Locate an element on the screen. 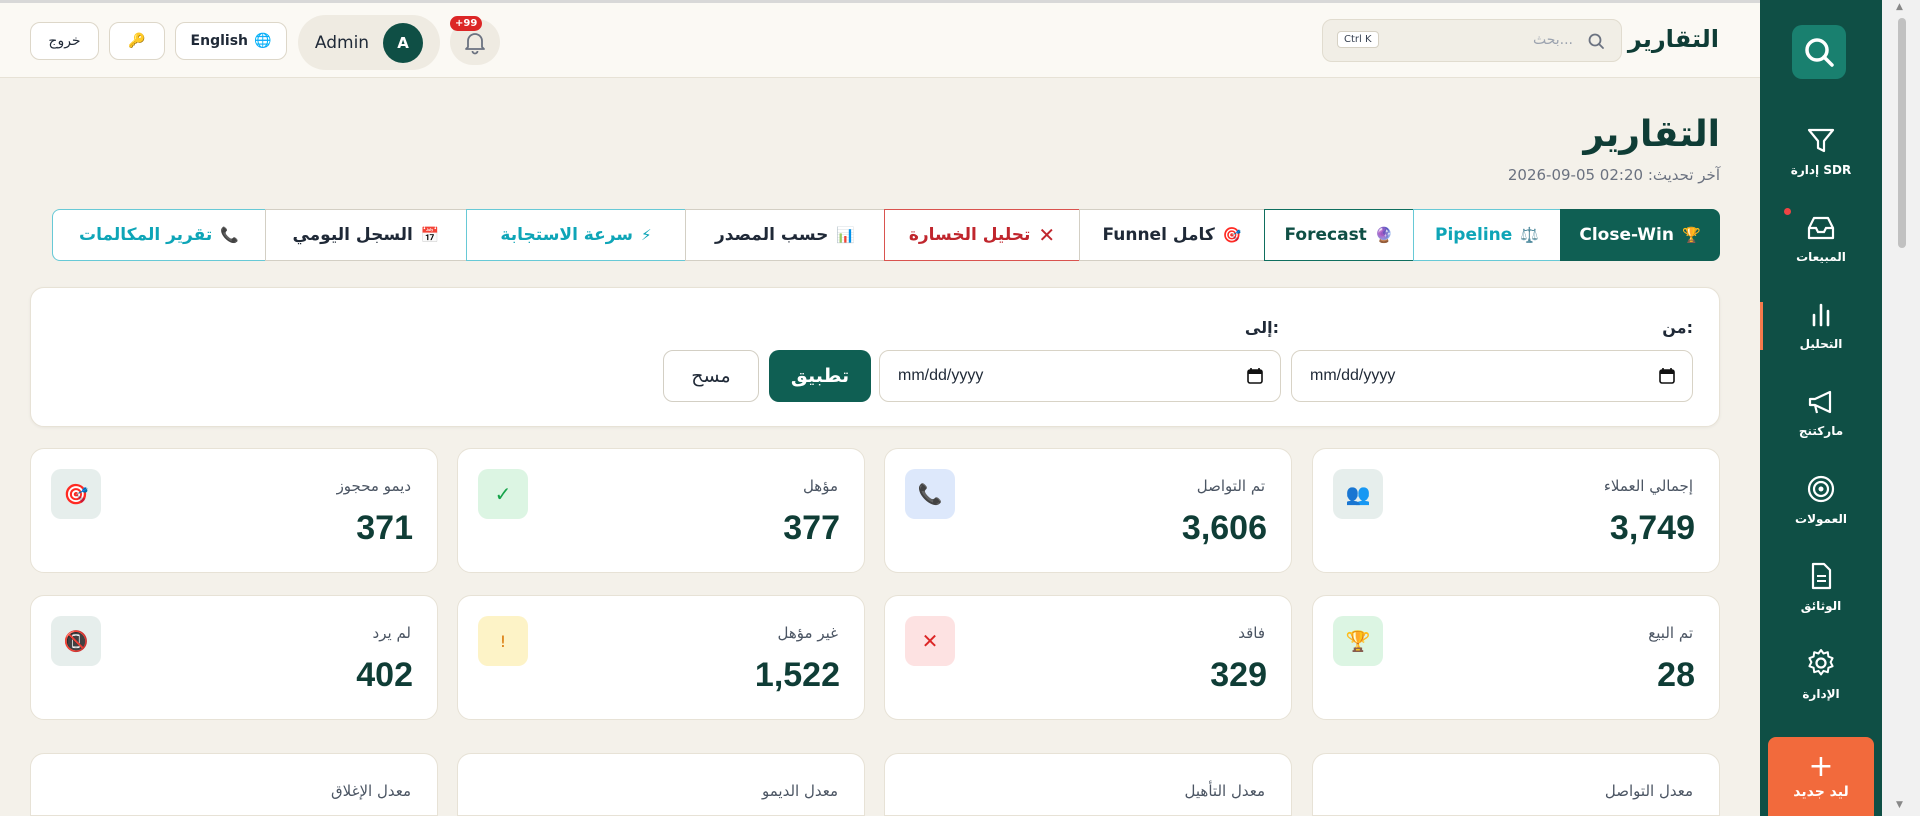 The height and width of the screenshot is (816, 1920). phone-icon: 📞 is located at coordinates (930, 494).